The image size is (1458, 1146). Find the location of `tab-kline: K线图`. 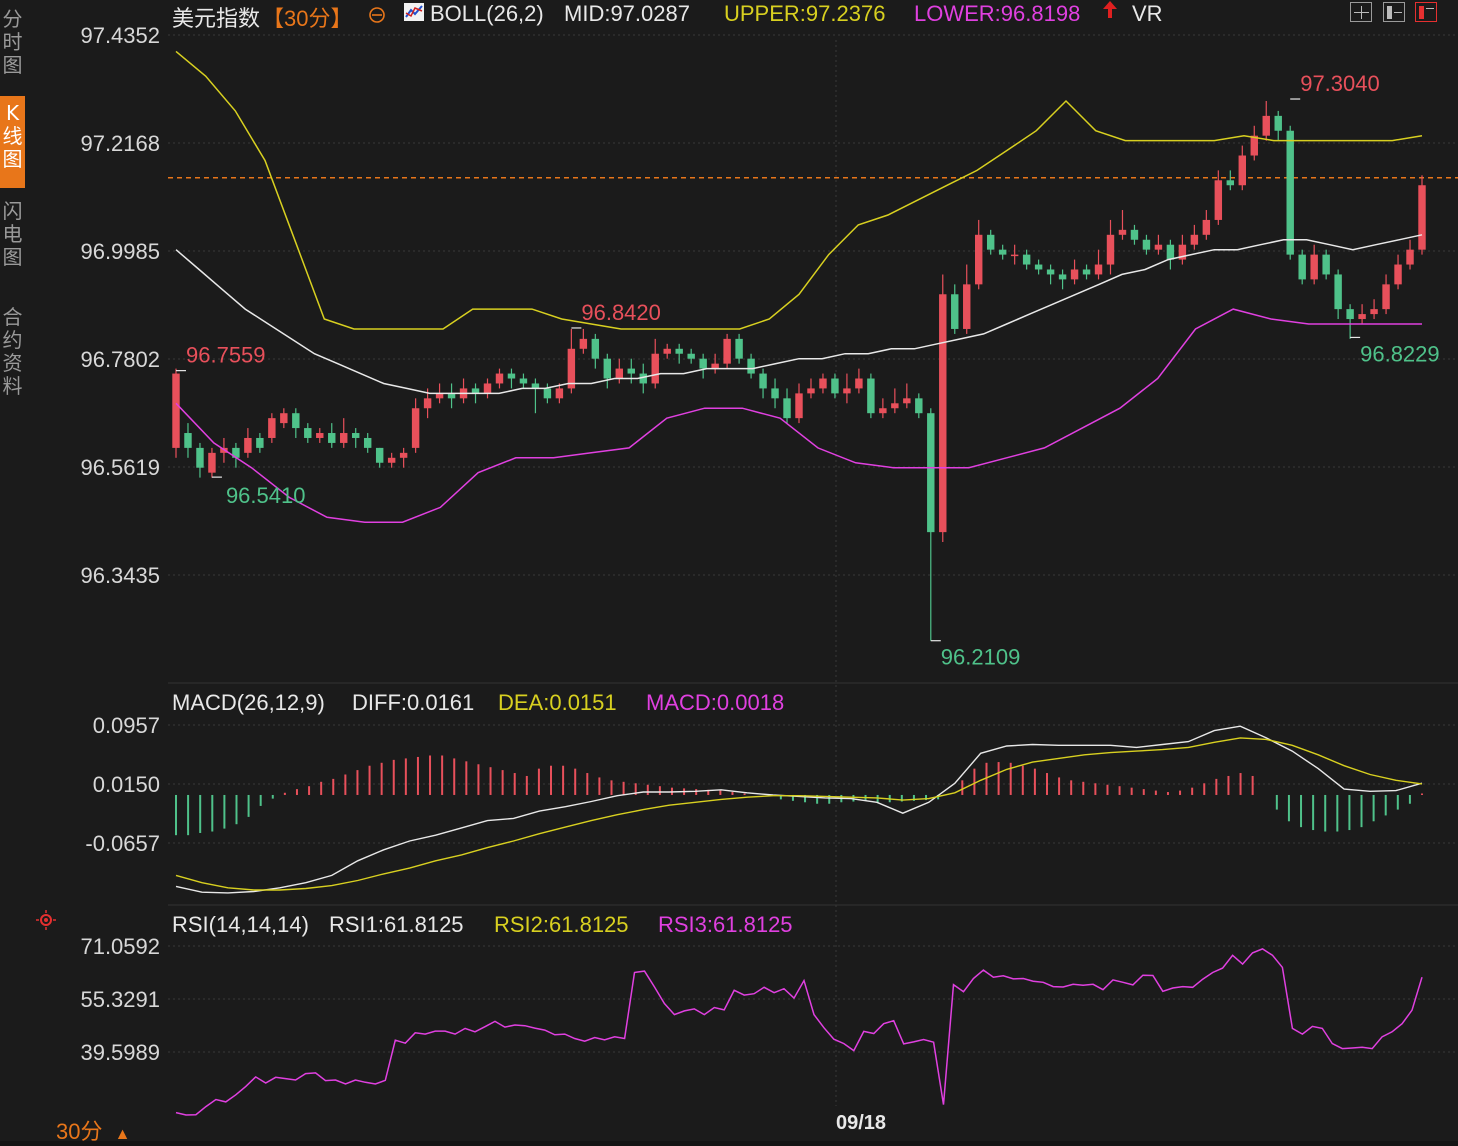

tab-kline: K线图 is located at coordinates (12, 142).